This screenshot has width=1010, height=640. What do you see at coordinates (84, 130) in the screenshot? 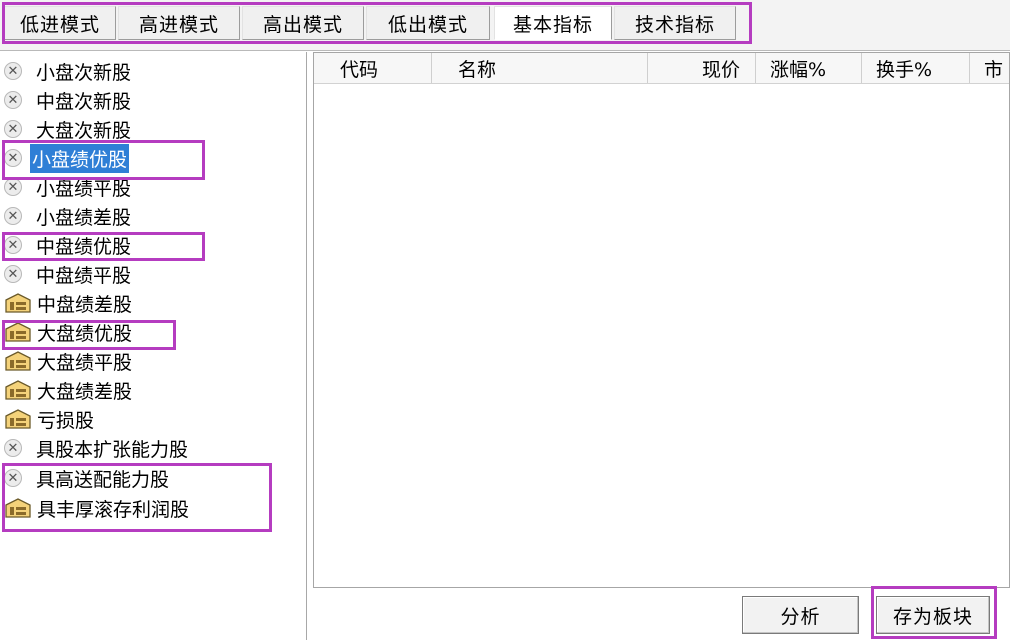
I see `list-item-label: 大盘次新股` at bounding box center [84, 130].